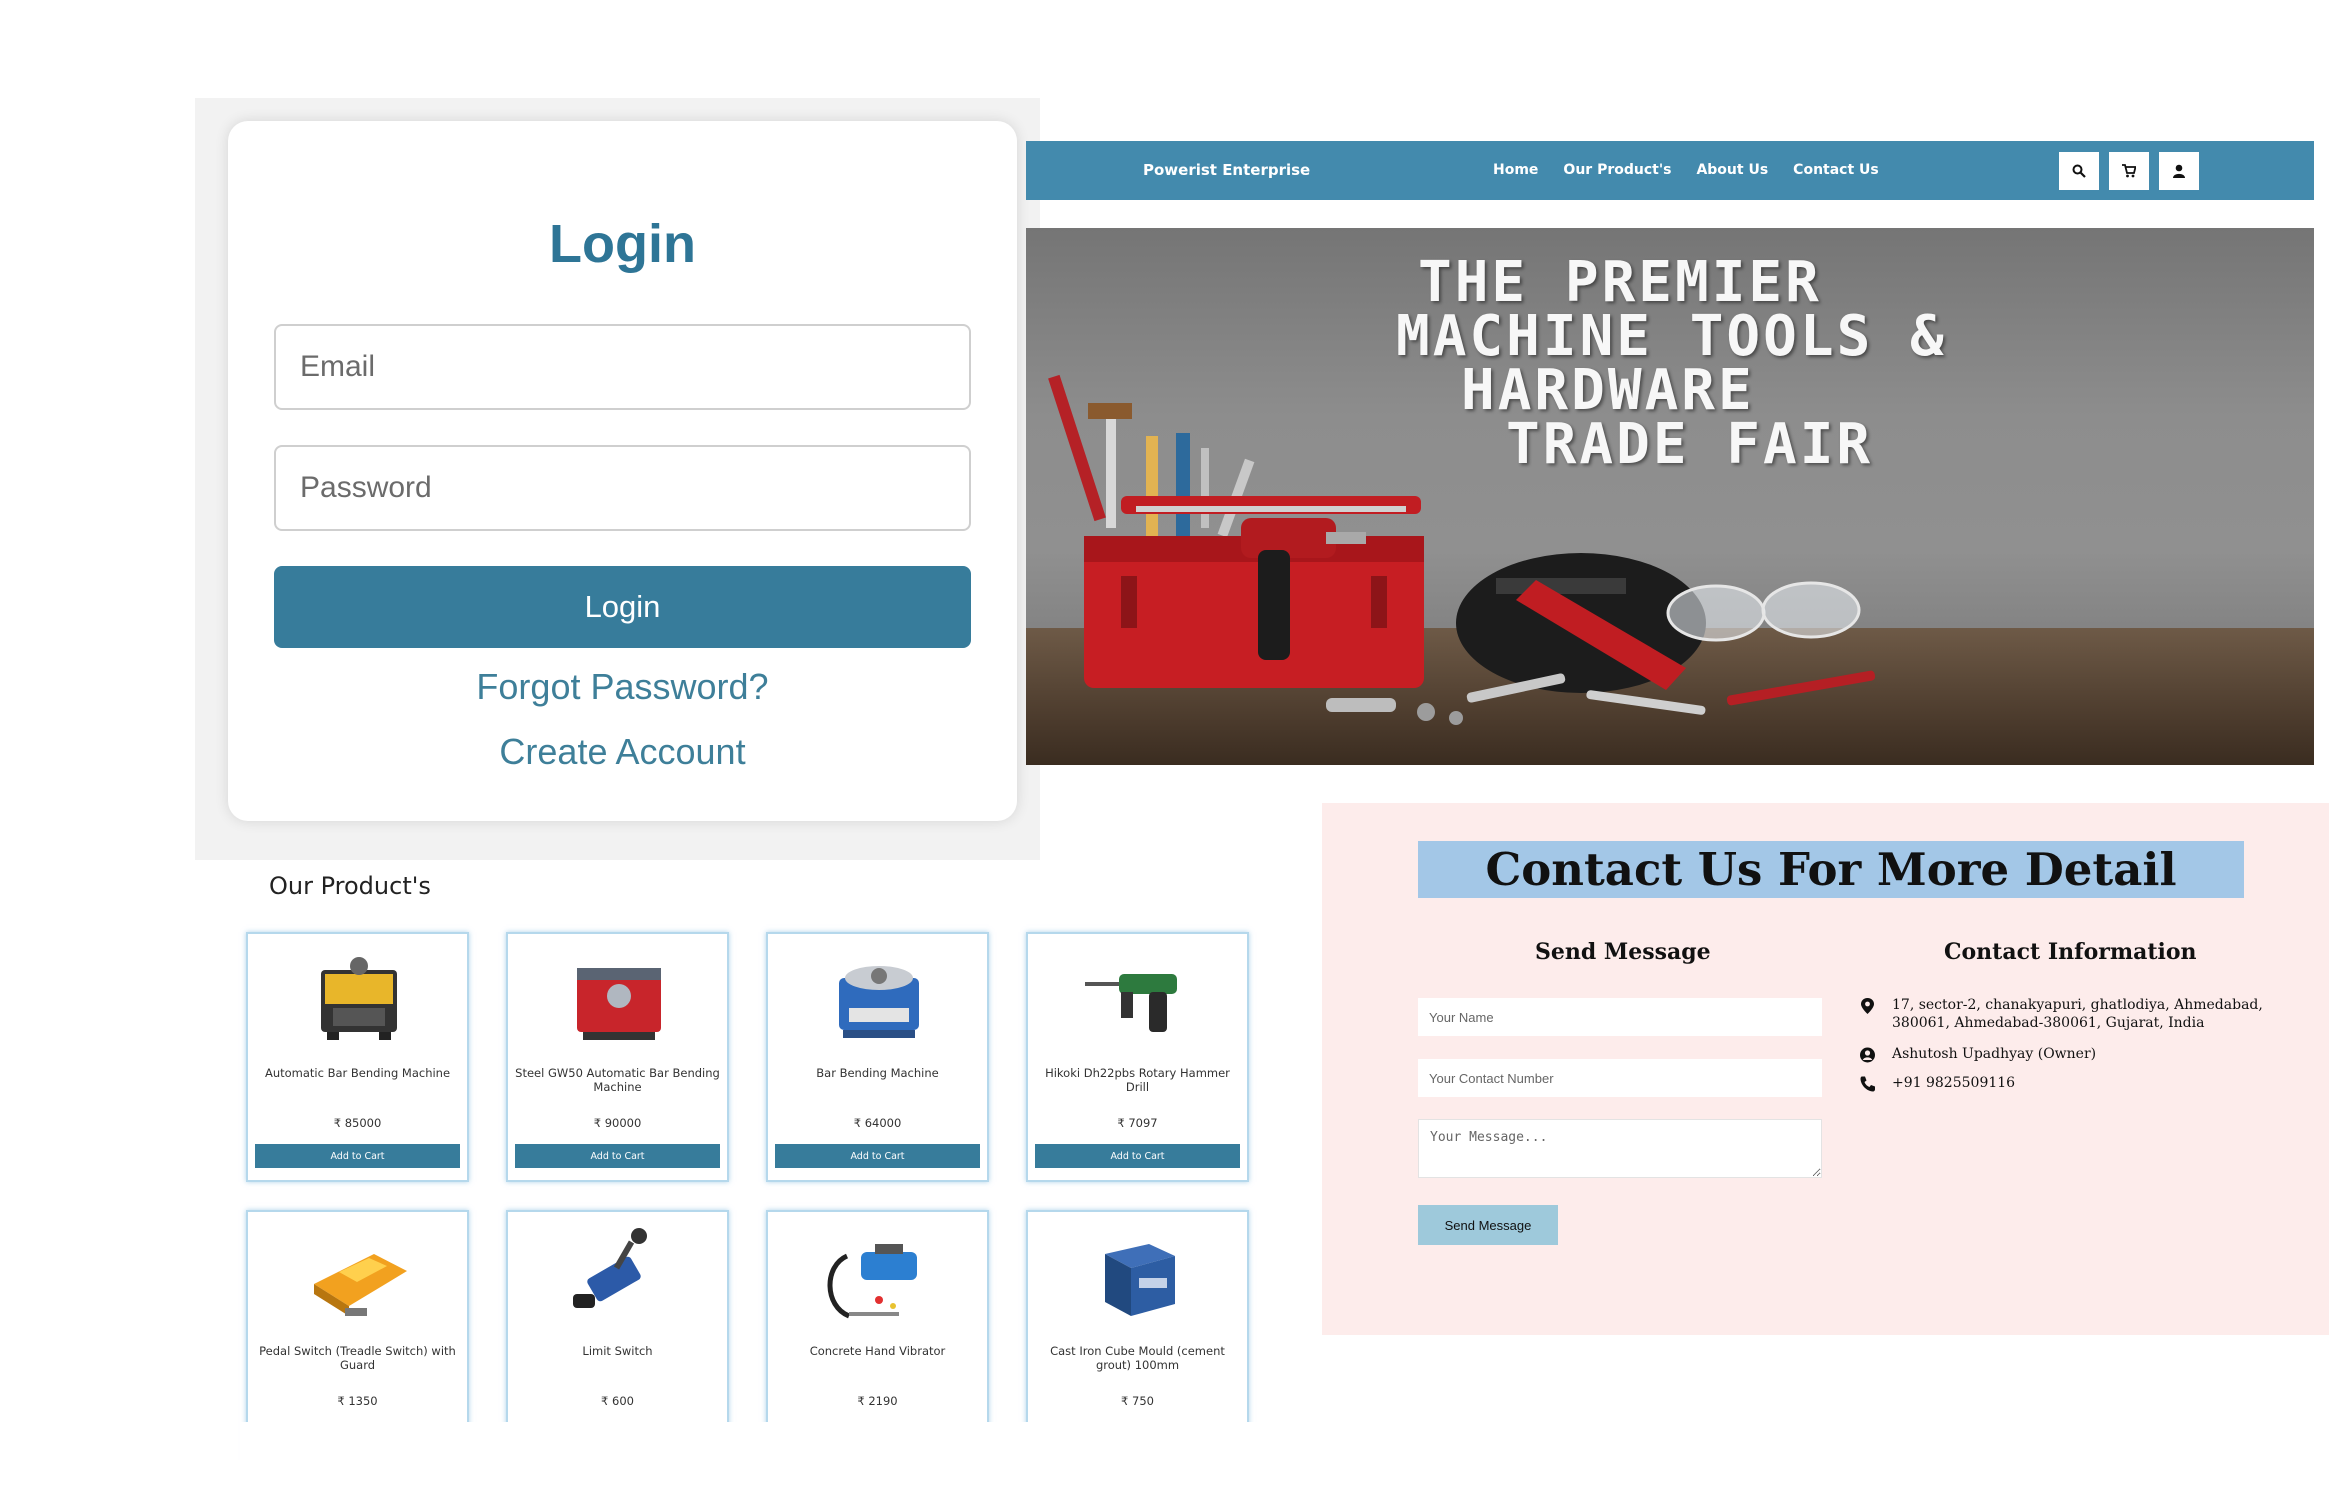  I want to click on message-textarea, so click(1620, 1148).